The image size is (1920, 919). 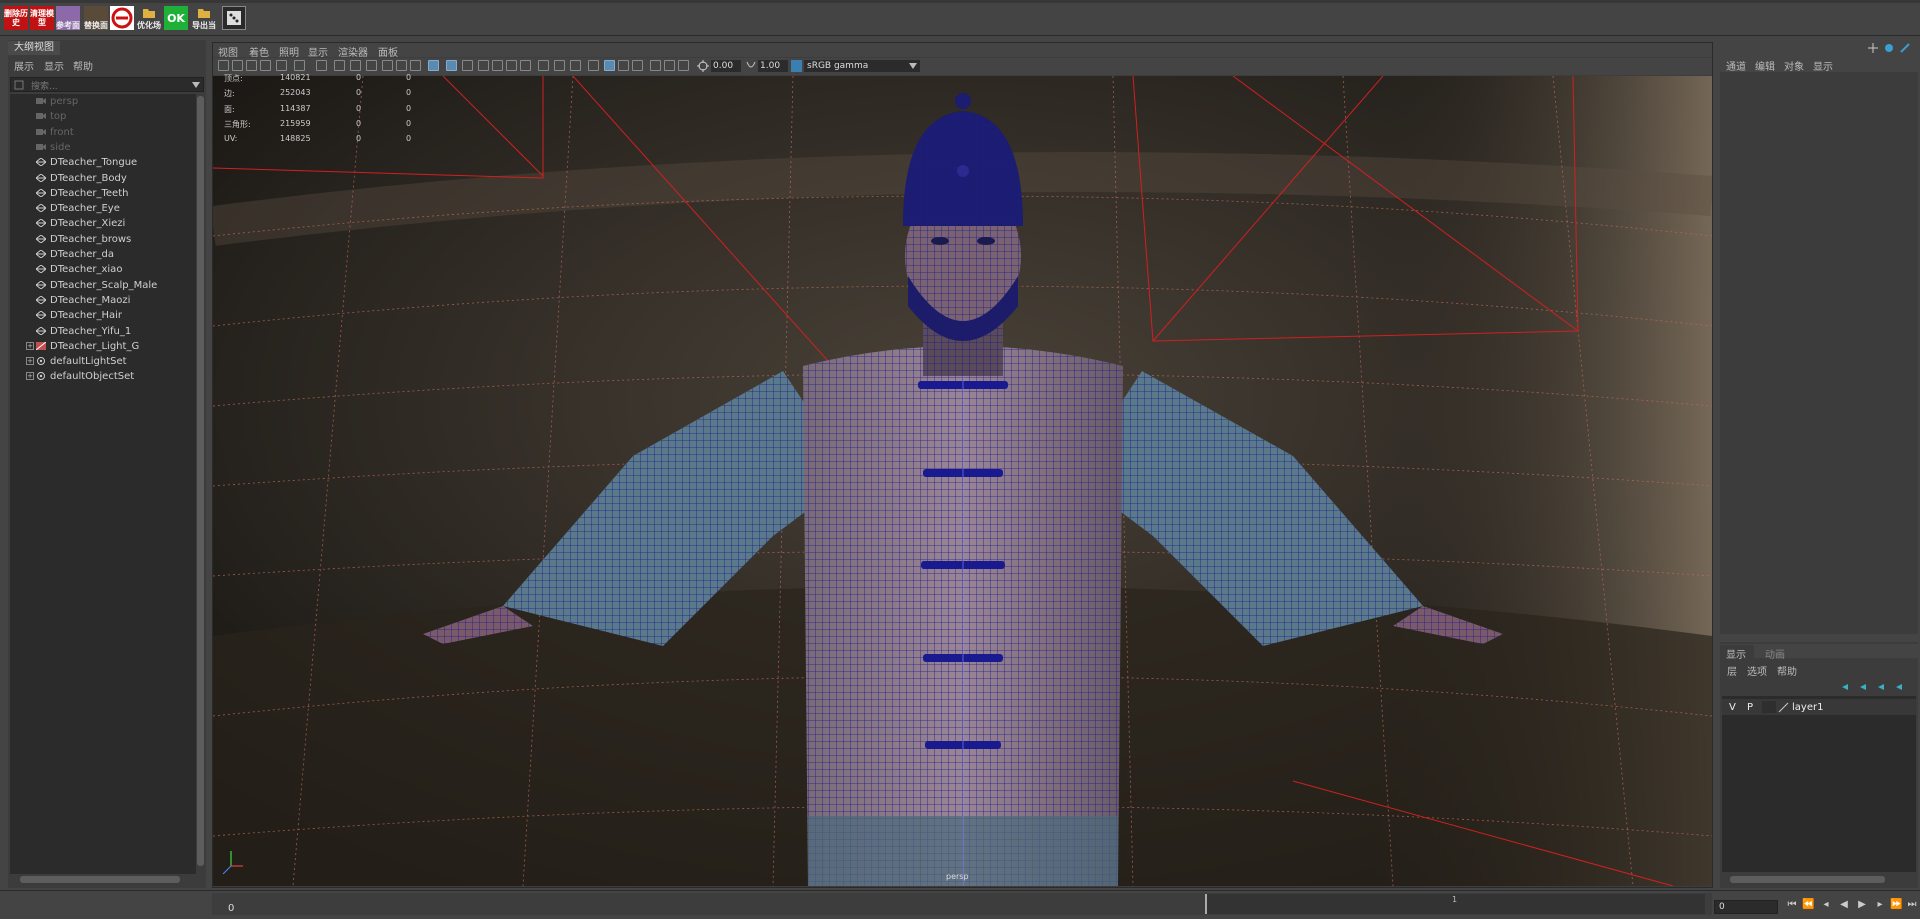 I want to click on isolate-icon, so click(x=401, y=65).